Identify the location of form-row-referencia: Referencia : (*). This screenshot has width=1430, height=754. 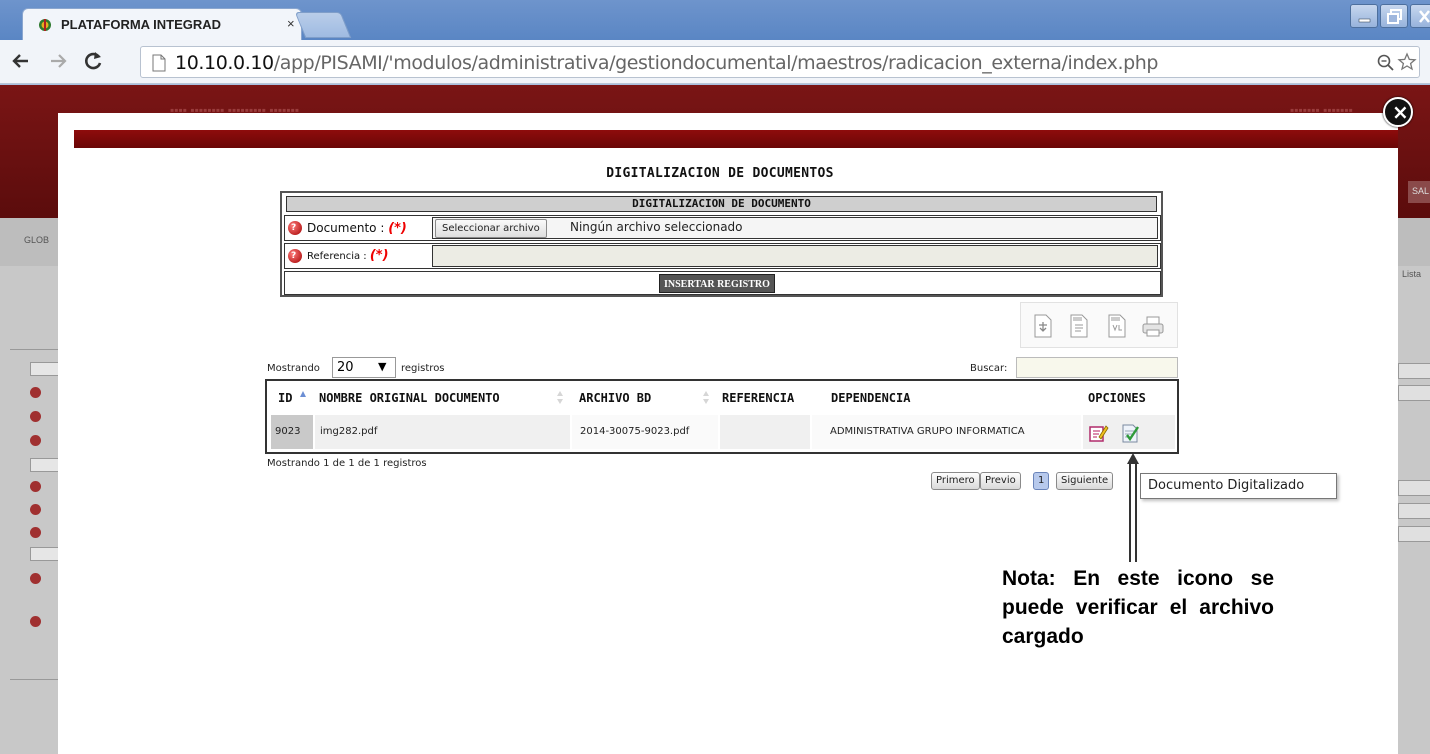
(722, 256).